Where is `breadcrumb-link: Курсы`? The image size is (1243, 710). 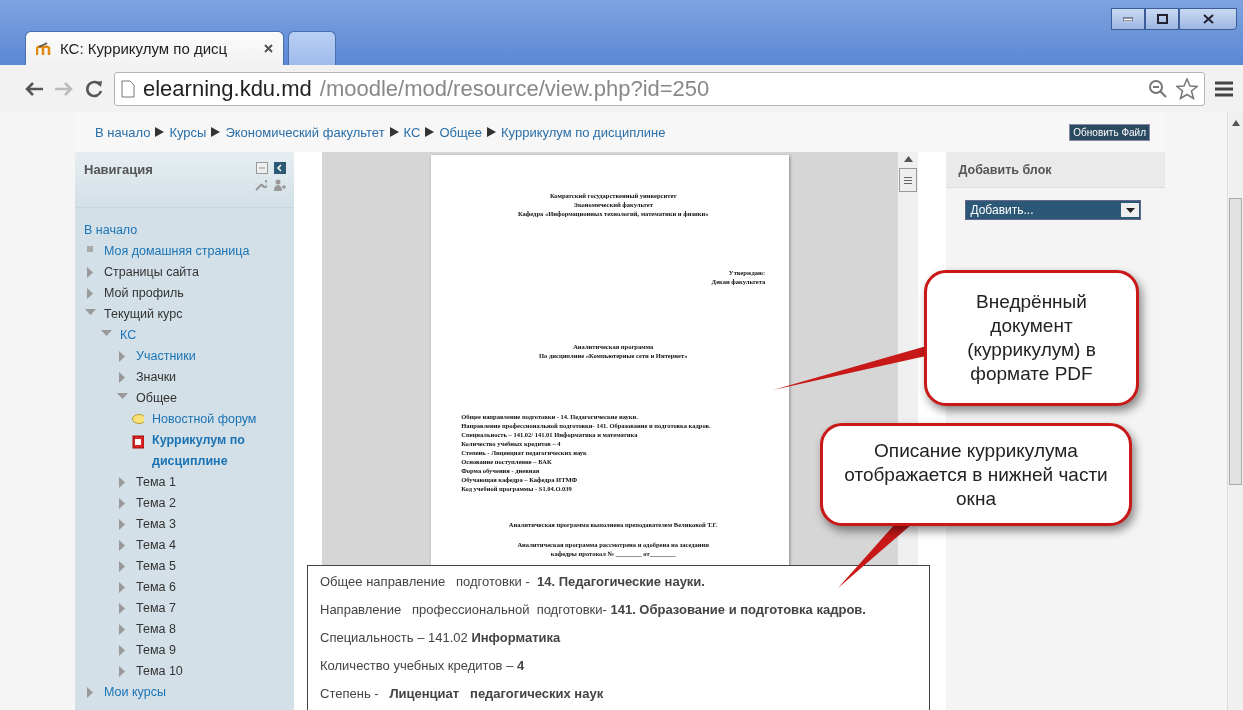
breadcrumb-link: Курсы is located at coordinates (188, 132).